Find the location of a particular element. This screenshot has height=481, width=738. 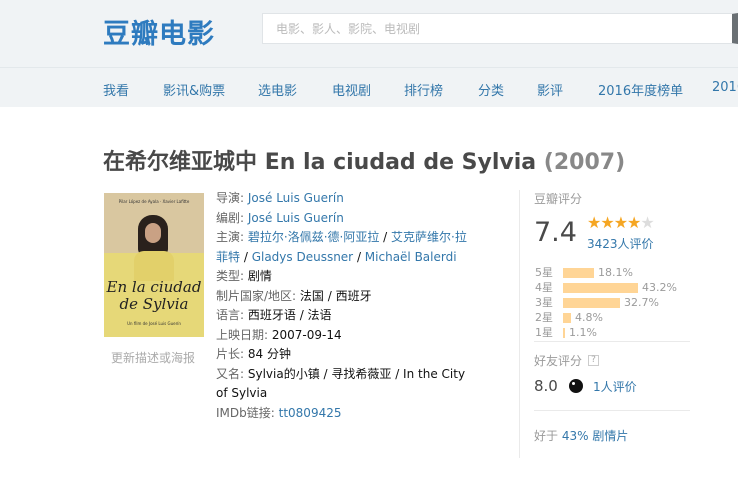

update-poster-link: 更新描述或海报 is located at coordinates (153, 357).